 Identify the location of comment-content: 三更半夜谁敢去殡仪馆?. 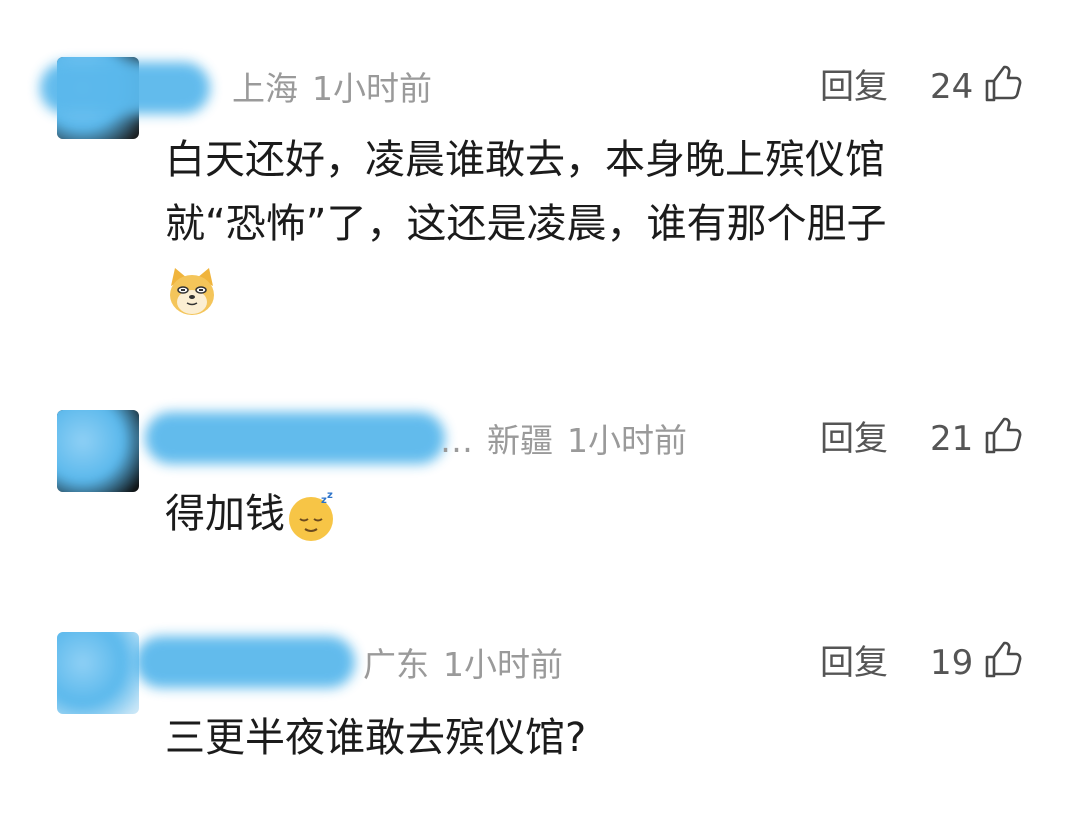
(590, 738).